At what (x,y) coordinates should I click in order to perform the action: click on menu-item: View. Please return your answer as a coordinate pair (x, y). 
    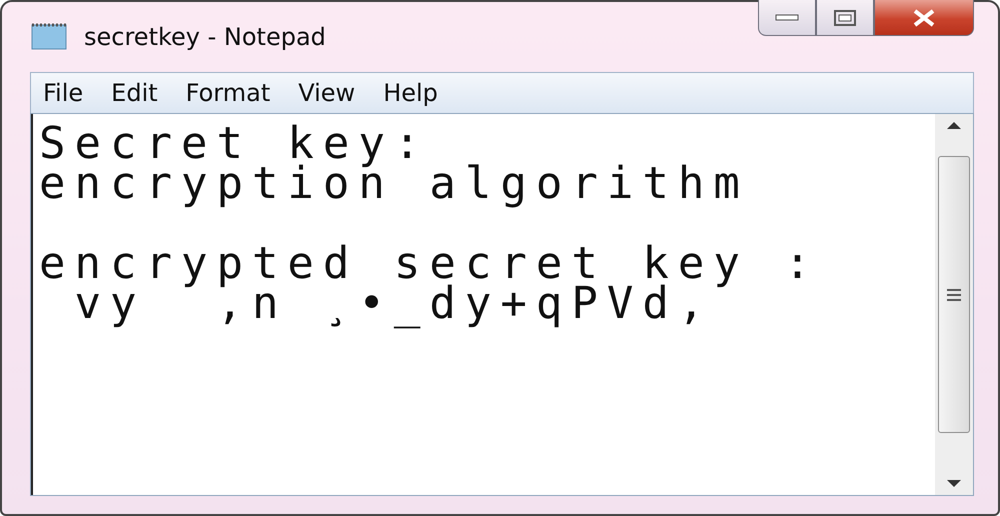
    Looking at the image, I should click on (327, 93).